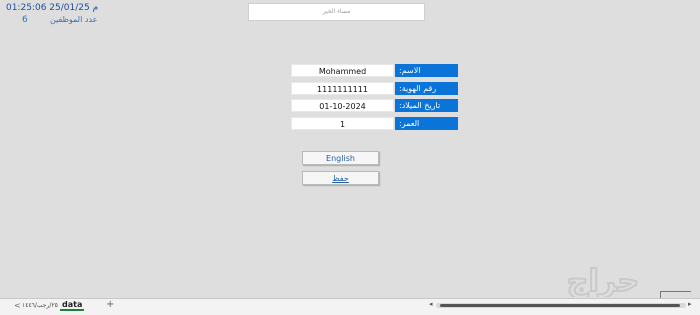 The width and height of the screenshot is (700, 315). I want to click on age-label: العمر:, so click(426, 123).